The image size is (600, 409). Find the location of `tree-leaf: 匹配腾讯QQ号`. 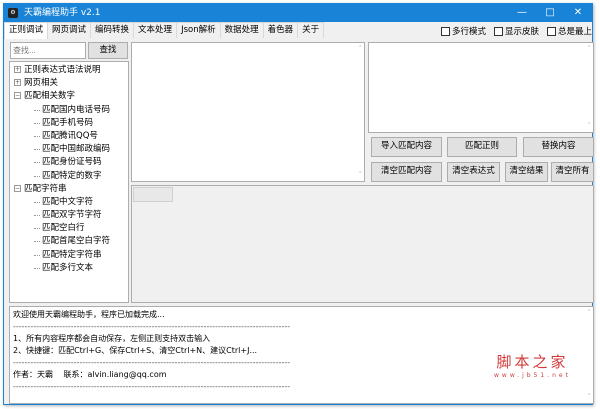

tree-leaf: 匹配腾讯QQ号 is located at coordinates (71, 136).